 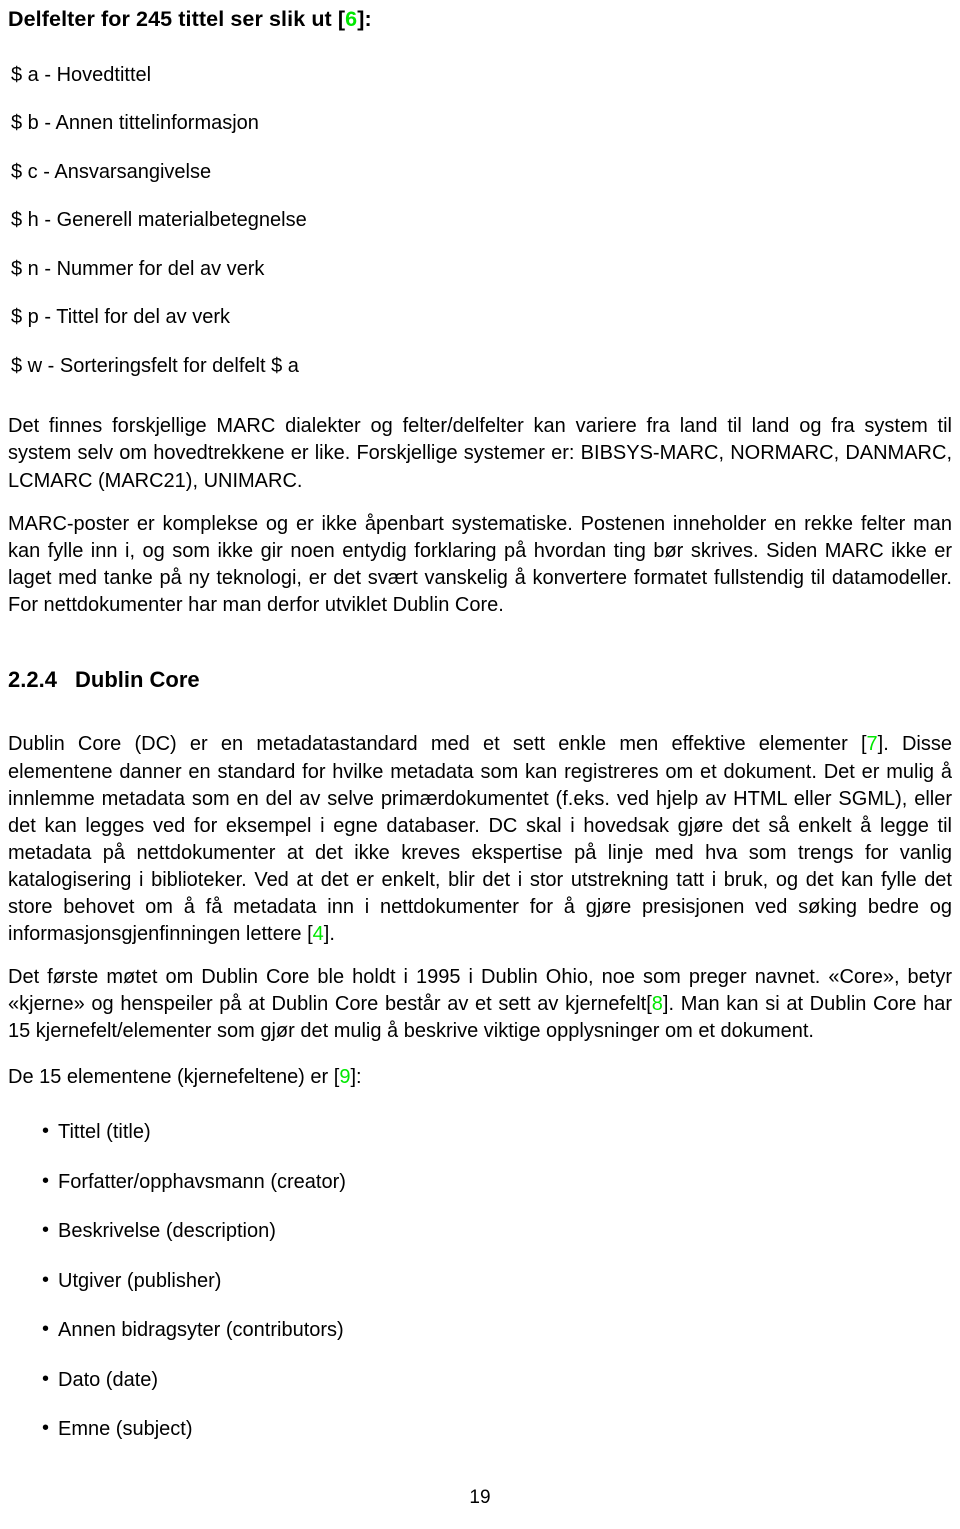 What do you see at coordinates (137, 680) in the screenshot?
I see `section-title: Dublin Core` at bounding box center [137, 680].